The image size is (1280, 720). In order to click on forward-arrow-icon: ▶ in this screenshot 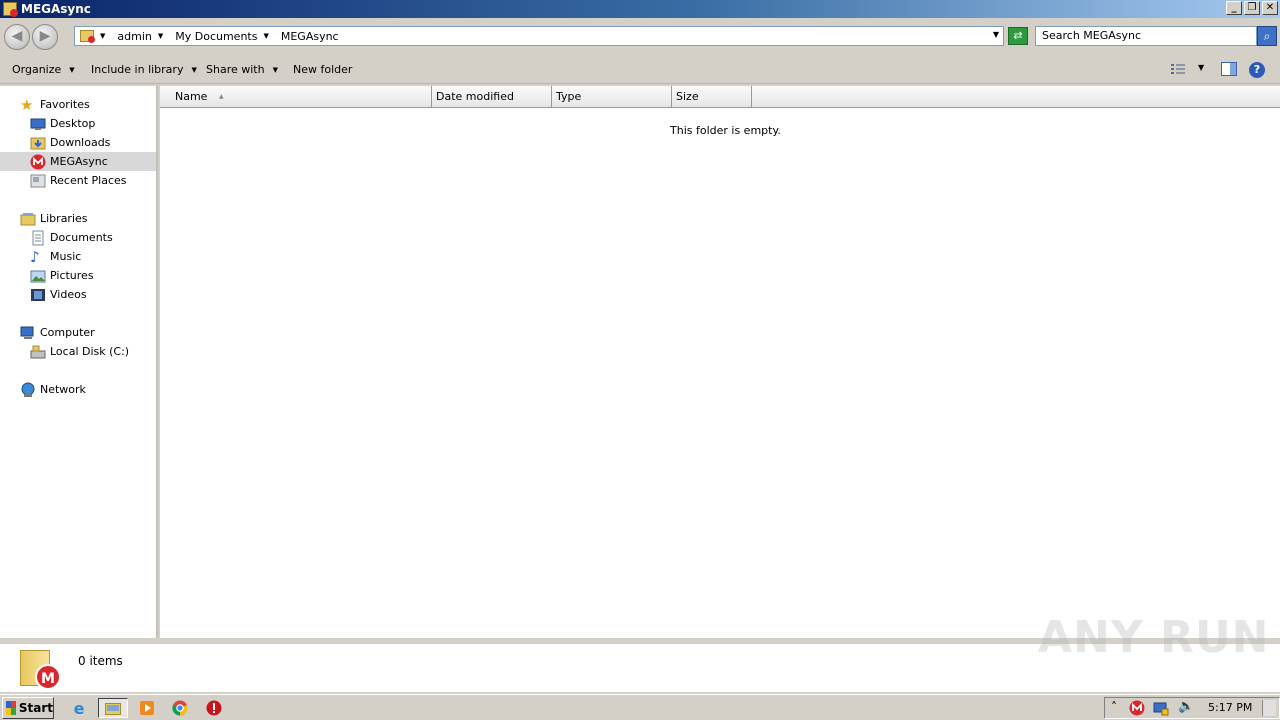, I will do `click(45, 36)`.